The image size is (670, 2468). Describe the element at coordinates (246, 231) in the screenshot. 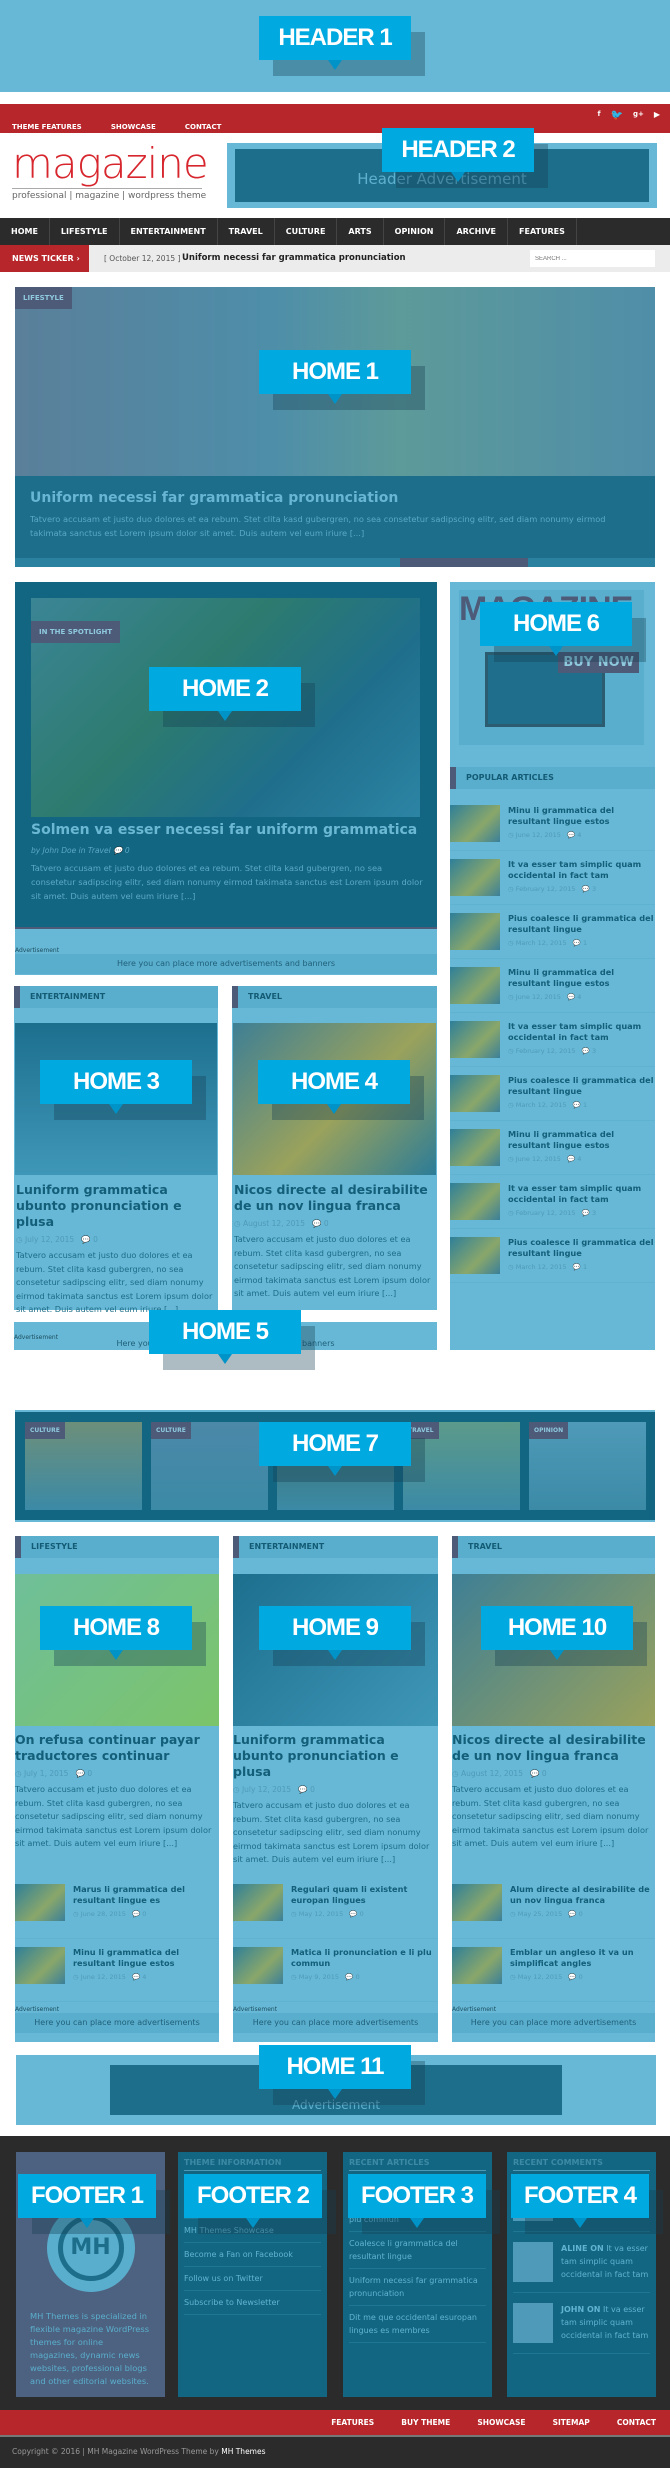

I see `nav-travel: TRAVEL` at that location.